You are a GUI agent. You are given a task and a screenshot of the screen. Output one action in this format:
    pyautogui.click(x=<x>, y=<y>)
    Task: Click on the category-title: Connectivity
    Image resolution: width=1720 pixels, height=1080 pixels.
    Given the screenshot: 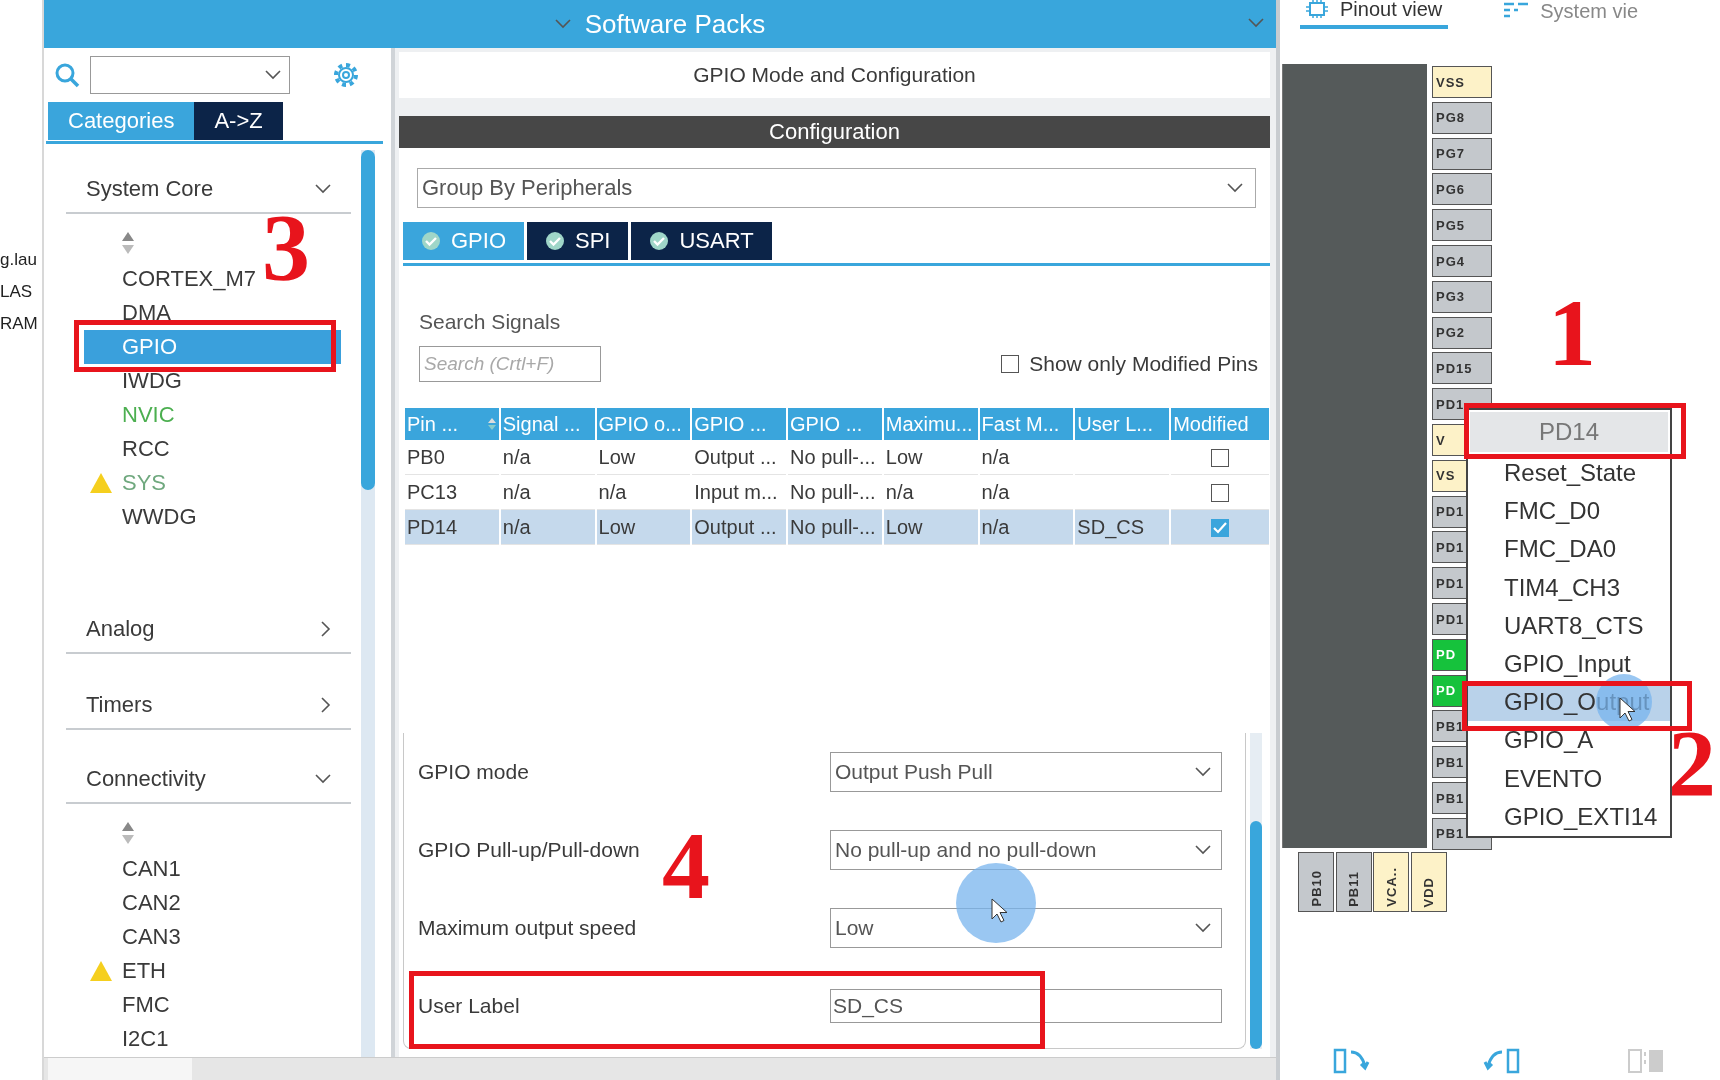 What is the action you would take?
    pyautogui.click(x=146, y=779)
    